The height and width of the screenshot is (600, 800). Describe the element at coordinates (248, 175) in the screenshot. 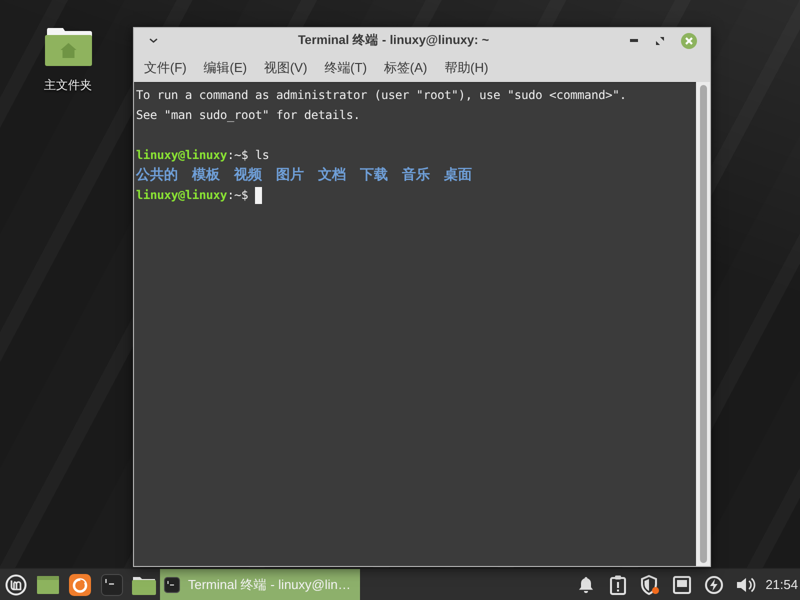

I see `directory-name: 视频` at that location.